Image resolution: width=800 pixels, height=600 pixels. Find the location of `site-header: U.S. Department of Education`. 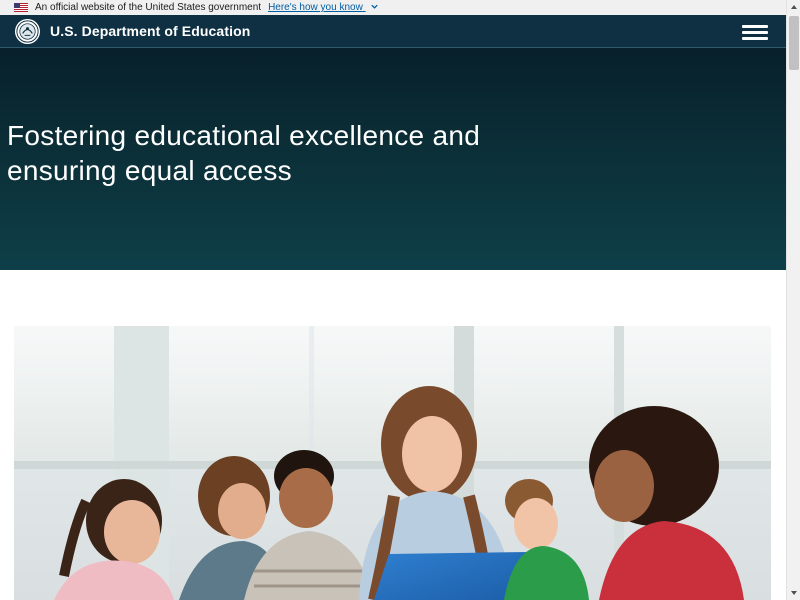

site-header: U.S. Department of Education is located at coordinates (393, 31).